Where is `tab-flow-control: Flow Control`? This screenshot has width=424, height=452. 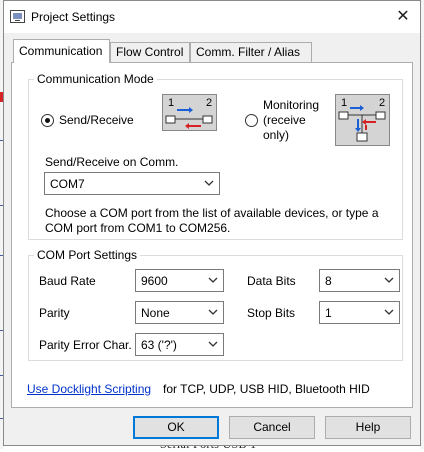
tab-flow-control: Flow Control is located at coordinates (150, 52).